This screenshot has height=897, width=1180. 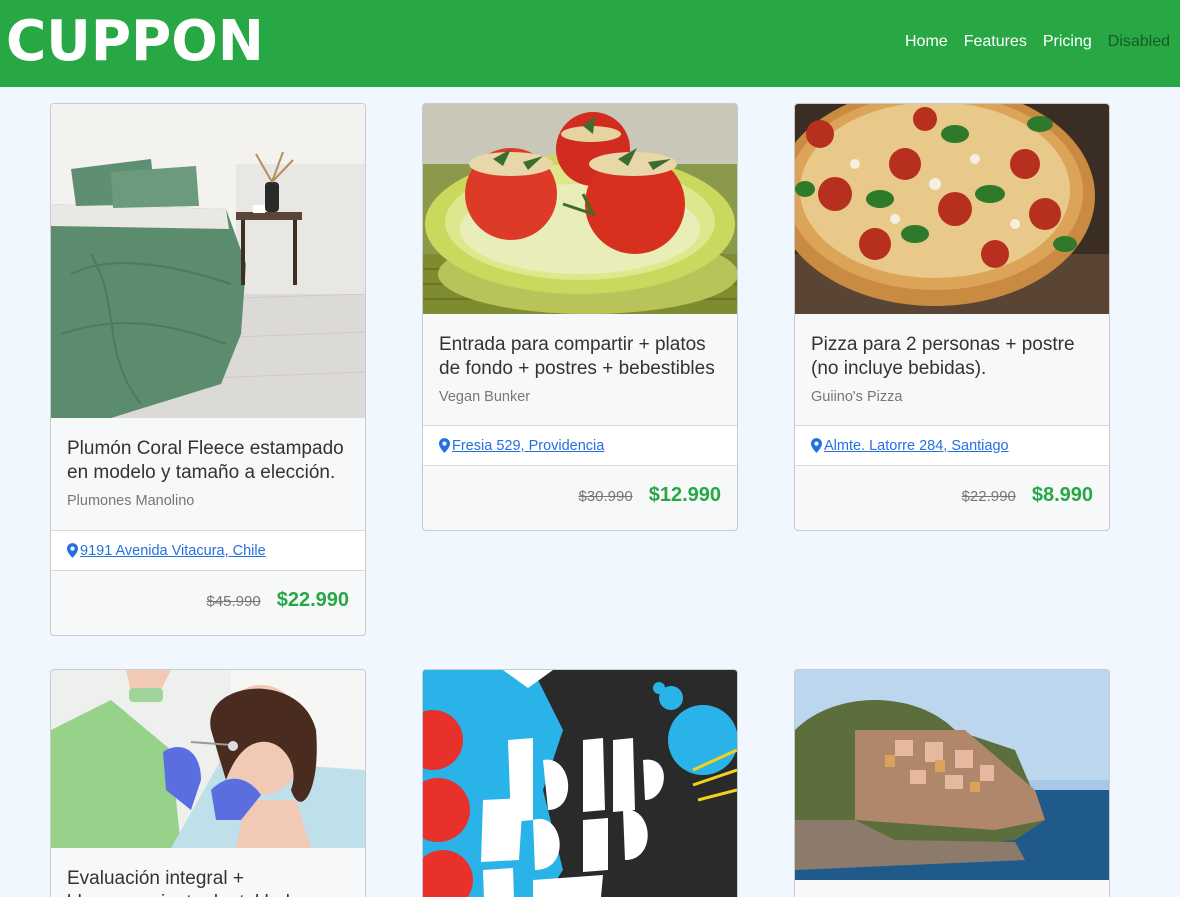 What do you see at coordinates (173, 551) in the screenshot?
I see `deal-address-link: 9191 Avenida Vitacura, Chile` at bounding box center [173, 551].